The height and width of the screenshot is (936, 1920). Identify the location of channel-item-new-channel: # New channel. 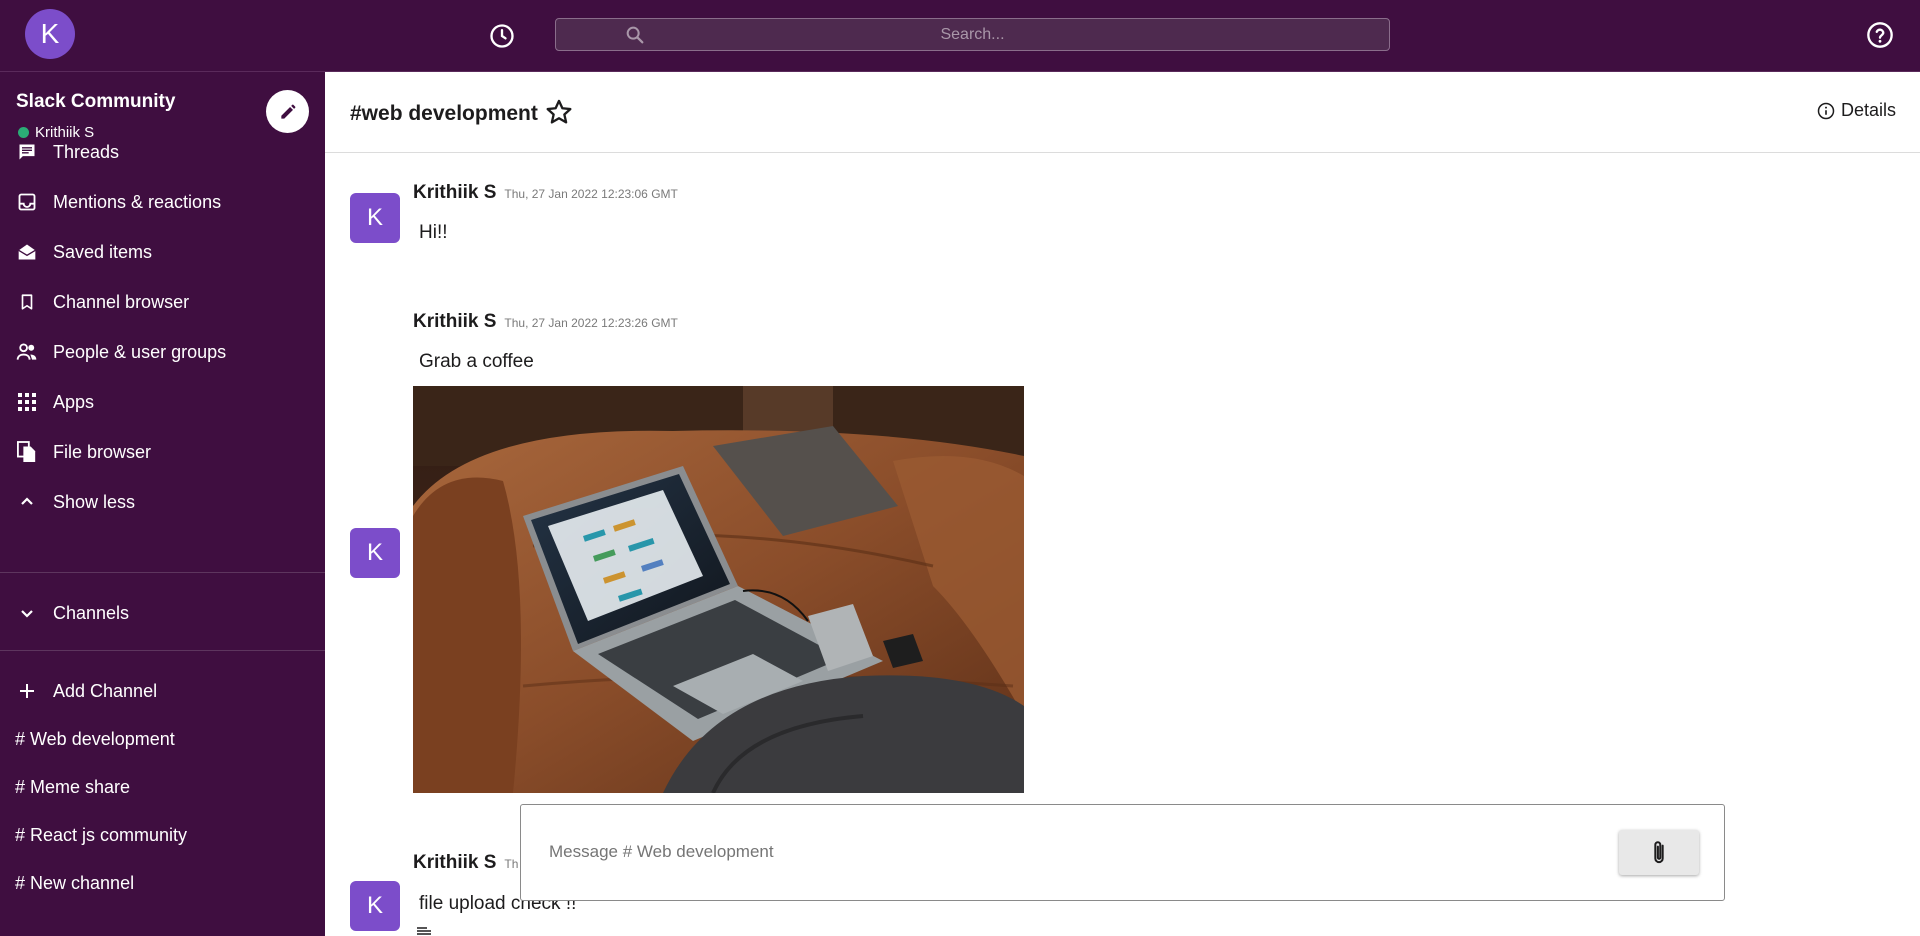
(74, 883).